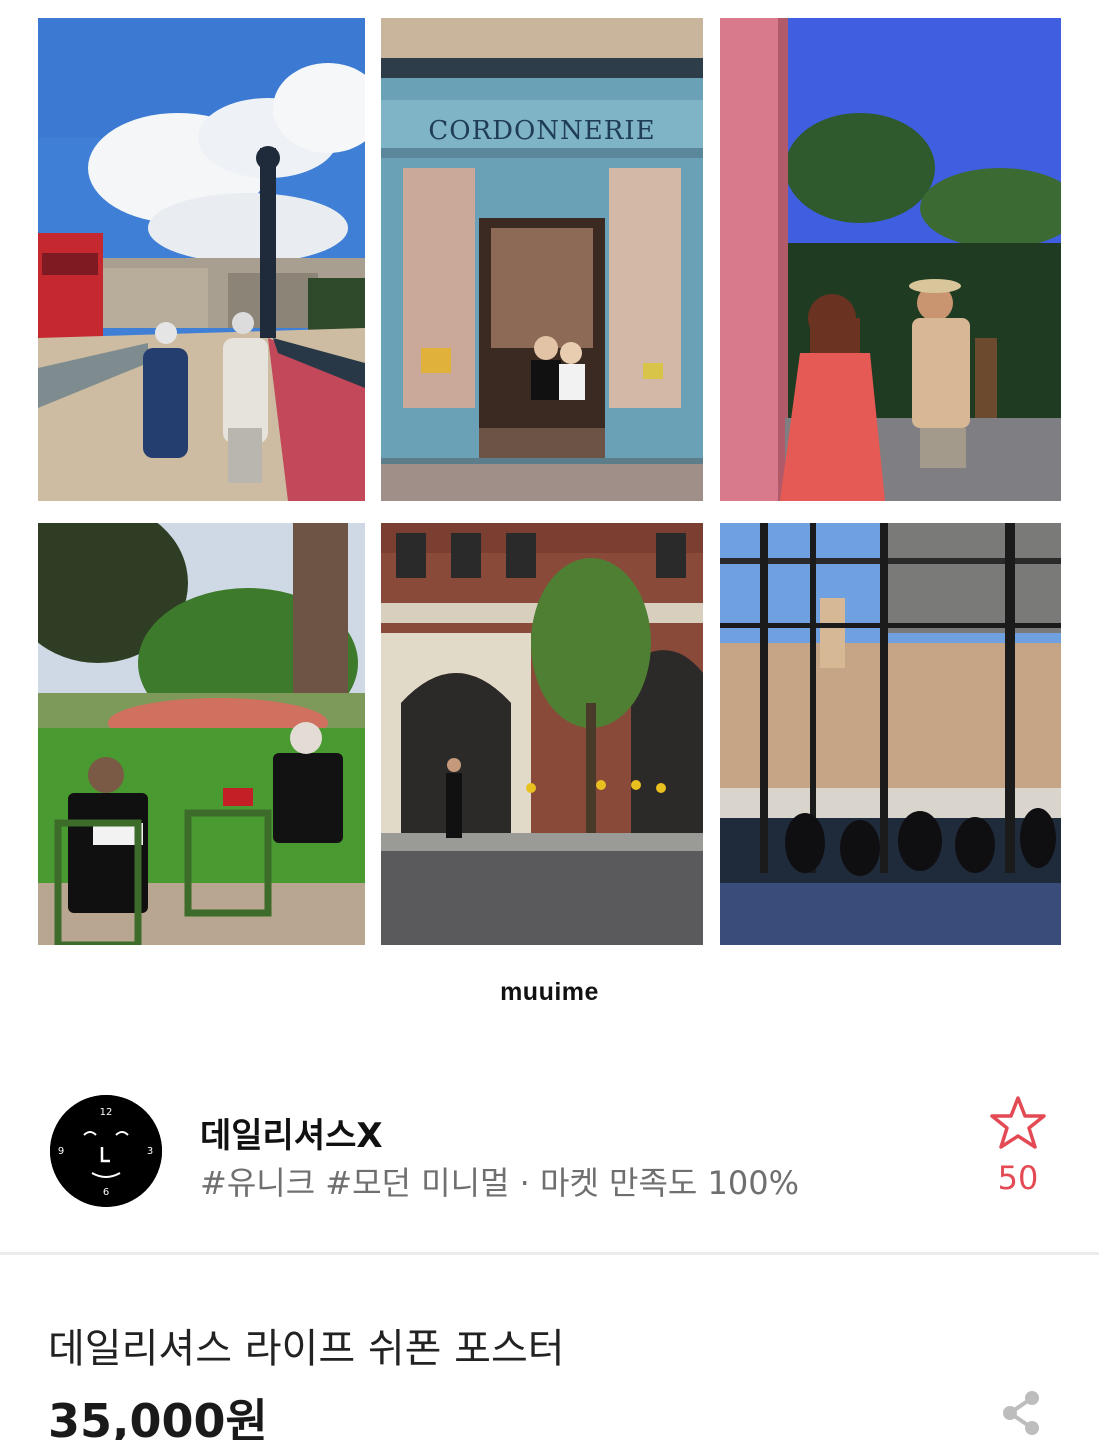  What do you see at coordinates (1018, 1178) in the screenshot?
I see `favorite-count: 50` at bounding box center [1018, 1178].